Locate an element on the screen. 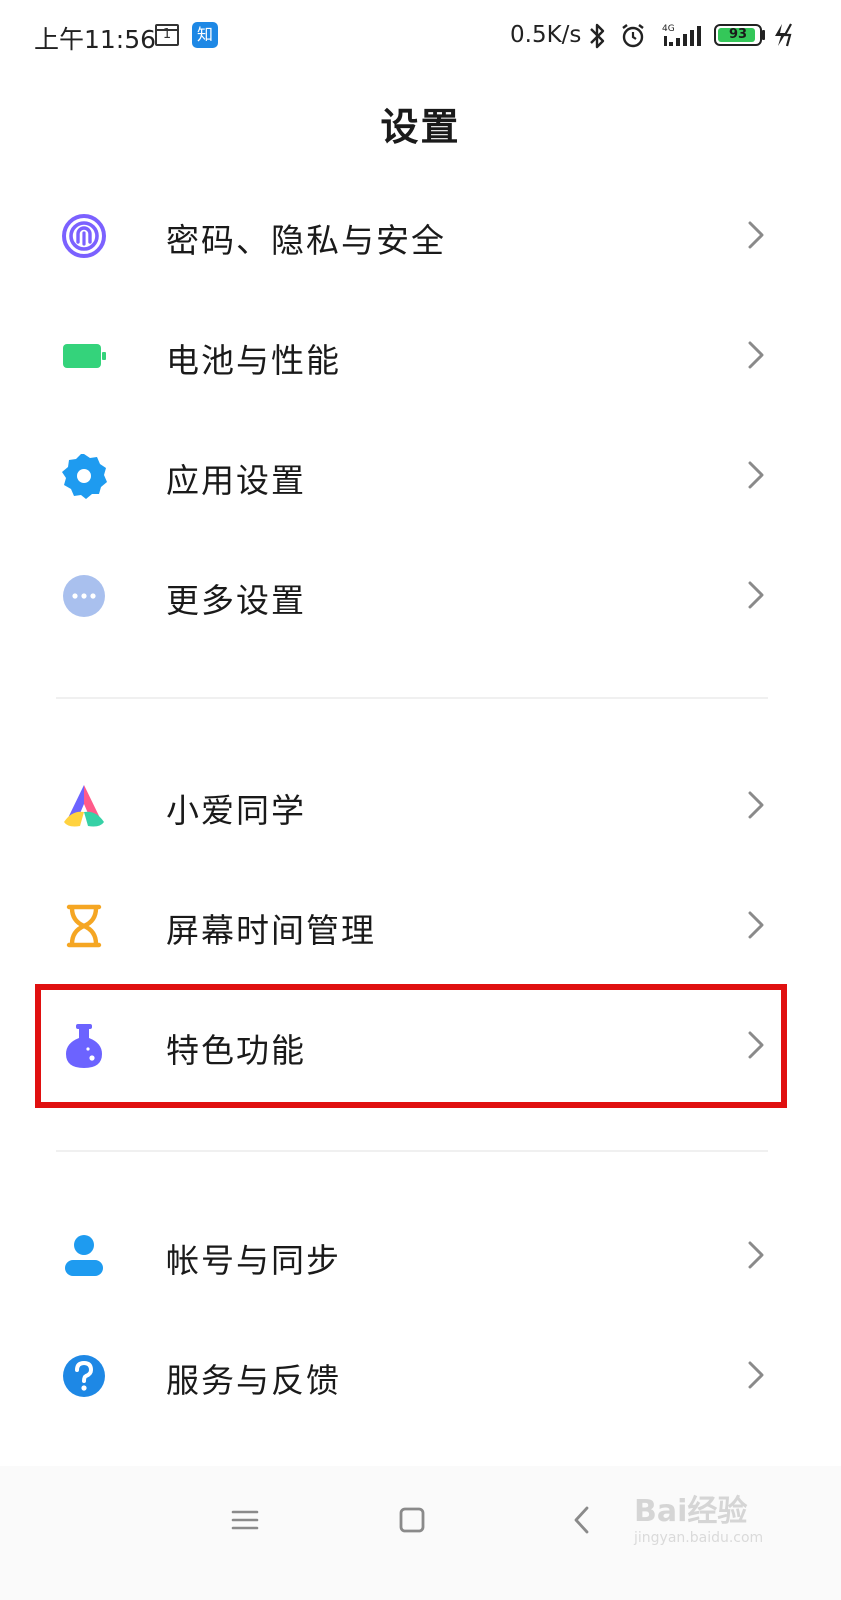 The height and width of the screenshot is (1600, 841). baidu-watermark: Bai经验 jingyan.baidu.com is located at coordinates (725, 1518).